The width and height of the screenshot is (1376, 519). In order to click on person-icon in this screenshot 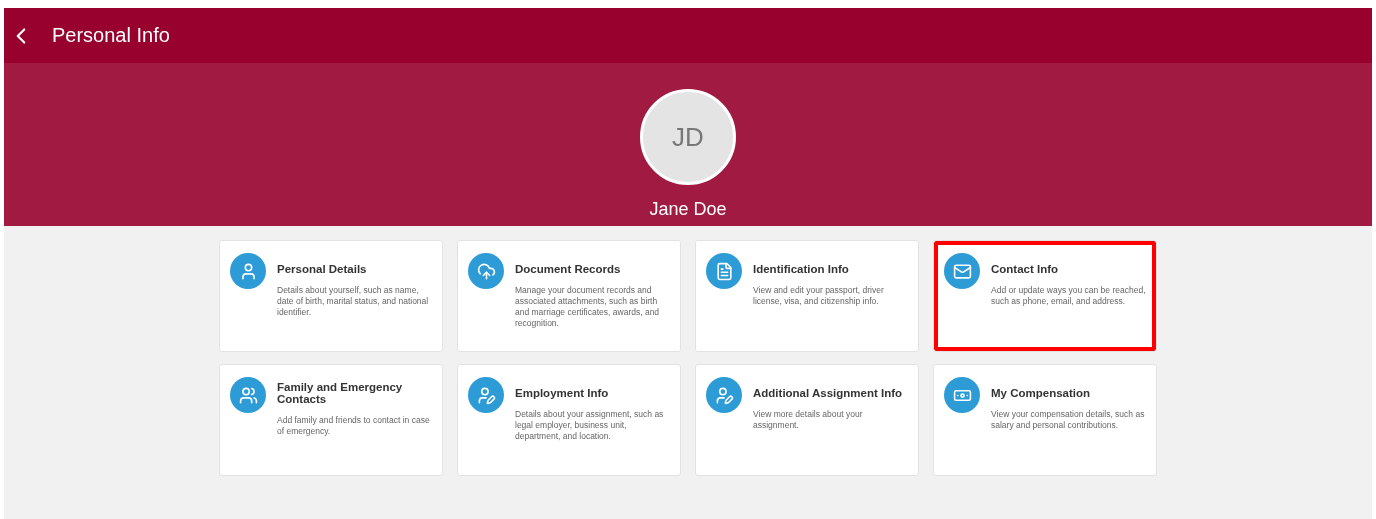, I will do `click(248, 271)`.